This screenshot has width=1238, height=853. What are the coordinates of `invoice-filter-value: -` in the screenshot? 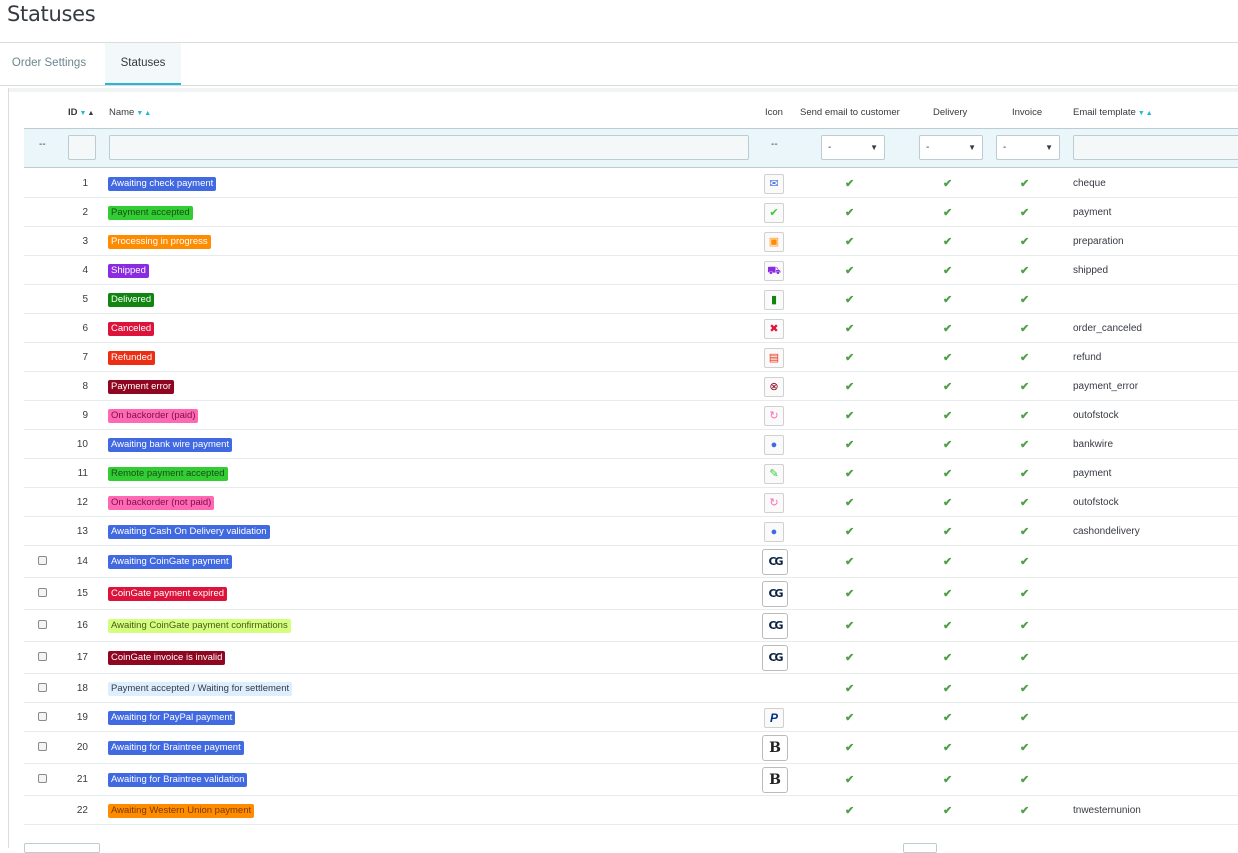 It's located at (1005, 147).